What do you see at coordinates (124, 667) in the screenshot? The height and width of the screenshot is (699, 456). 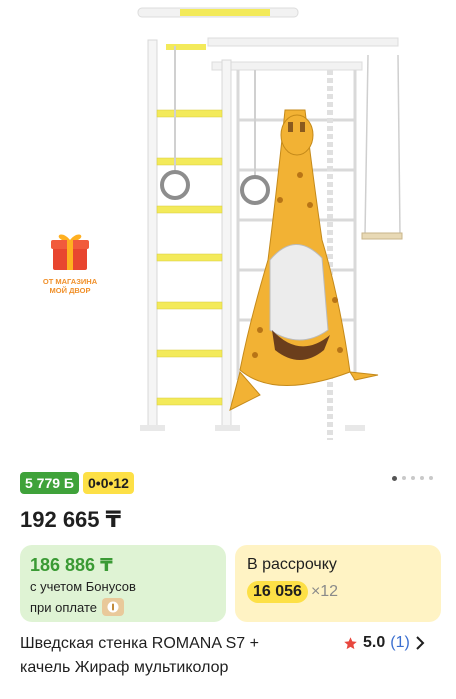 I see `product-title-line2: качель Жираф мультиколор` at bounding box center [124, 667].